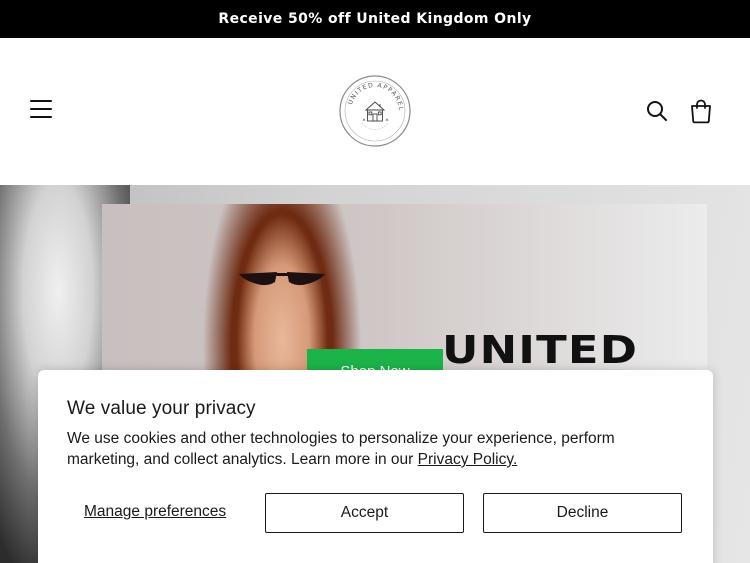  Describe the element at coordinates (282, 279) in the screenshot. I see `sunglasses-graphic` at that location.